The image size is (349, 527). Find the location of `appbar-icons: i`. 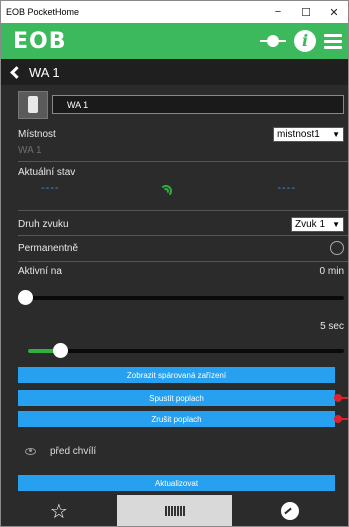

appbar-icons: i is located at coordinates (301, 41).